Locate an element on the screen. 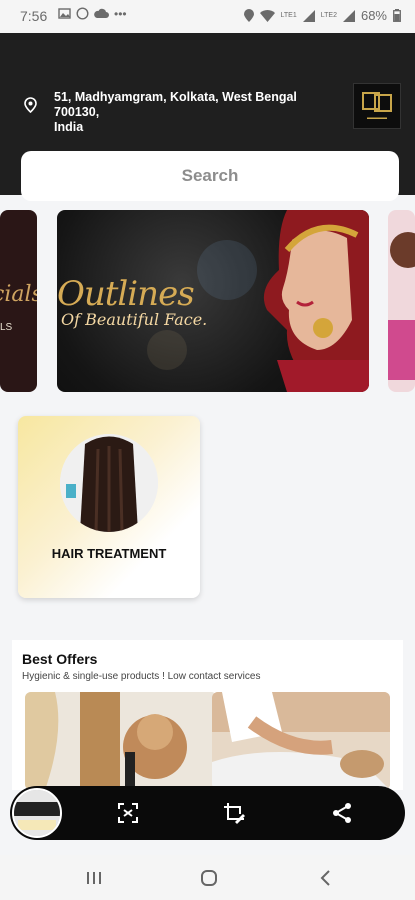 The image size is (415, 900). cloud-icon is located at coordinates (101, 13).